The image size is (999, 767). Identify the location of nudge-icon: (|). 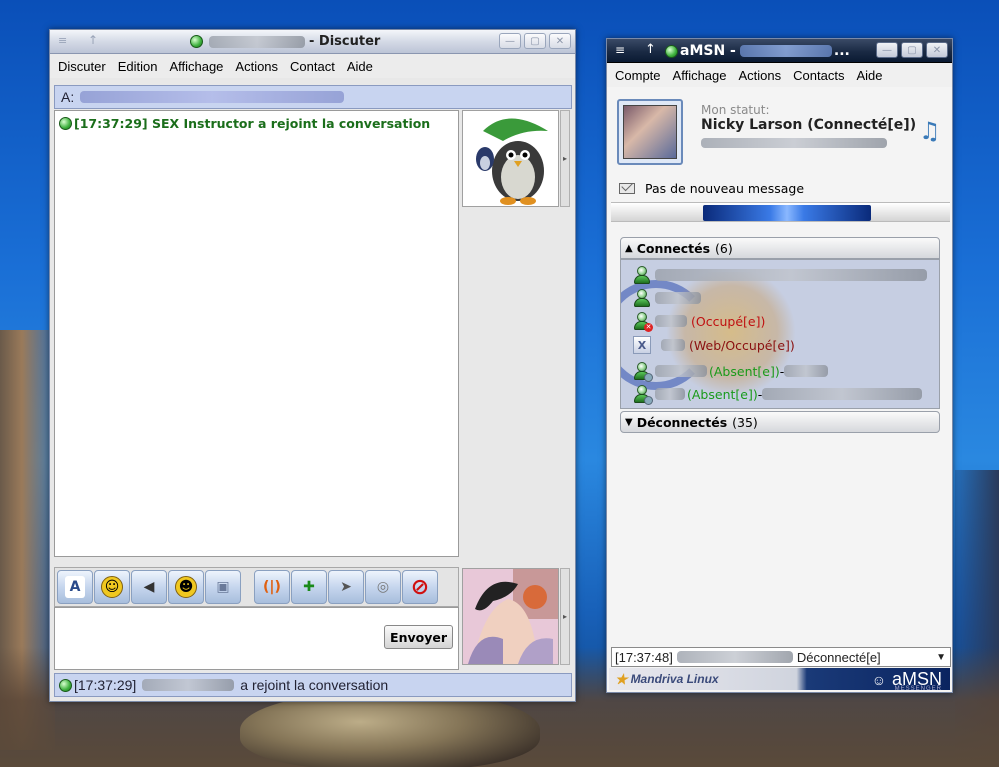
(272, 587).